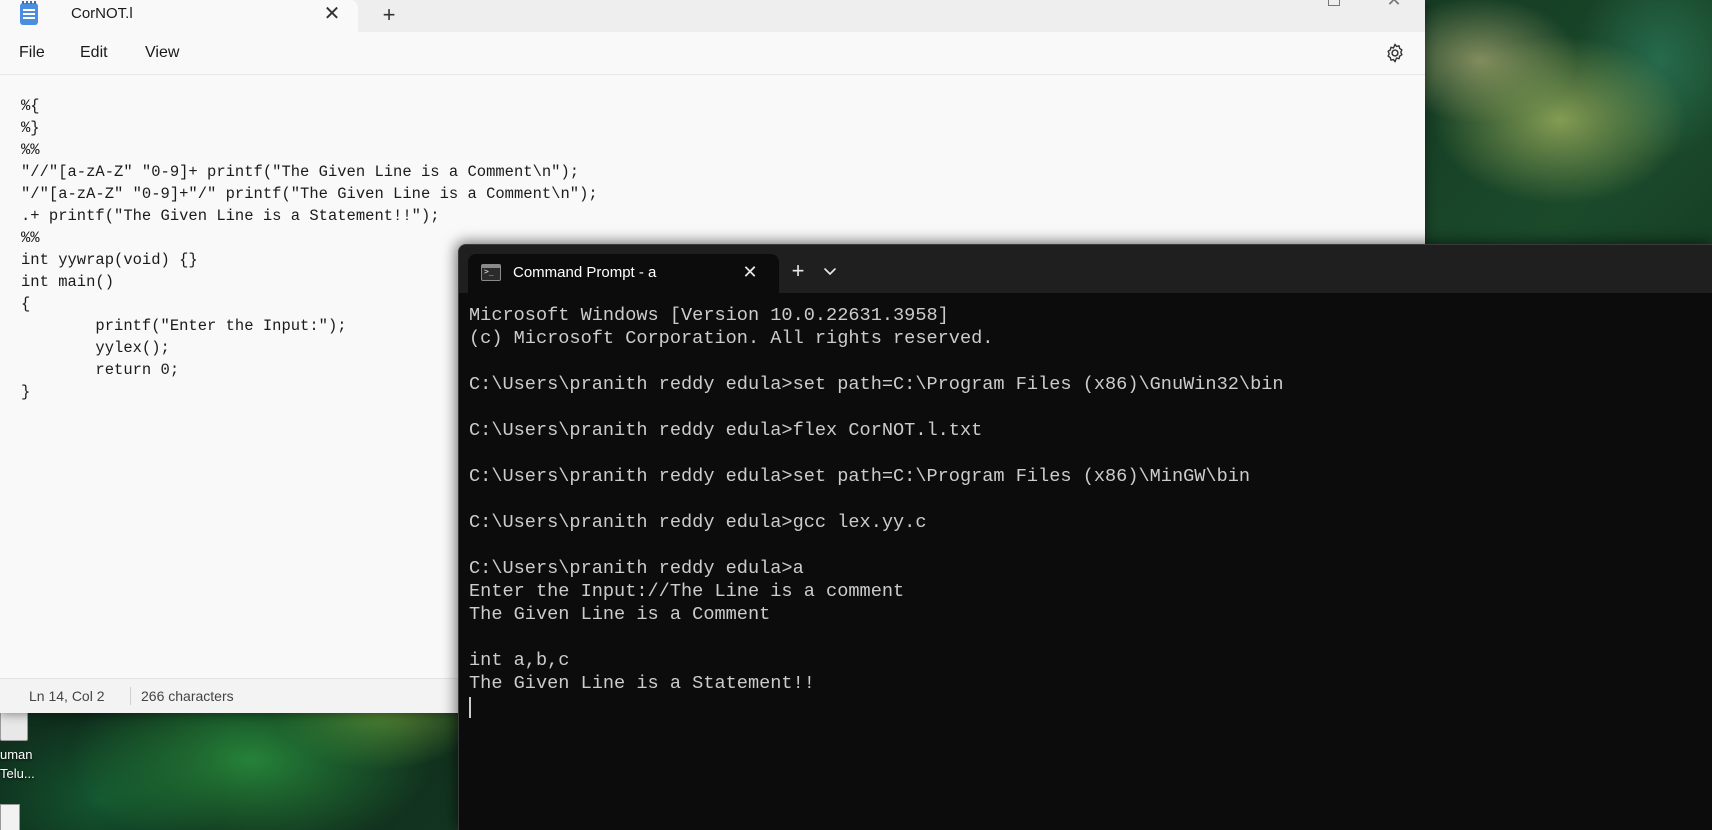 This screenshot has height=830, width=1712. What do you see at coordinates (585, 272) in the screenshot?
I see `terminal-tab-title: Command Prompt - a` at bounding box center [585, 272].